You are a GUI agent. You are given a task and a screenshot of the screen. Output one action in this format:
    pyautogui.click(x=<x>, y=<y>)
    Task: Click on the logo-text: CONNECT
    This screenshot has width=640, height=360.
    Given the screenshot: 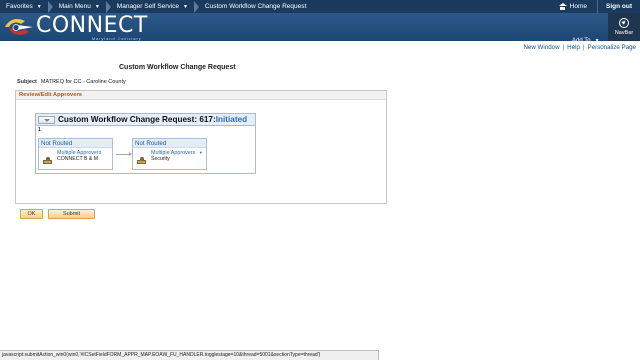 What is the action you would take?
    pyautogui.click(x=92, y=25)
    